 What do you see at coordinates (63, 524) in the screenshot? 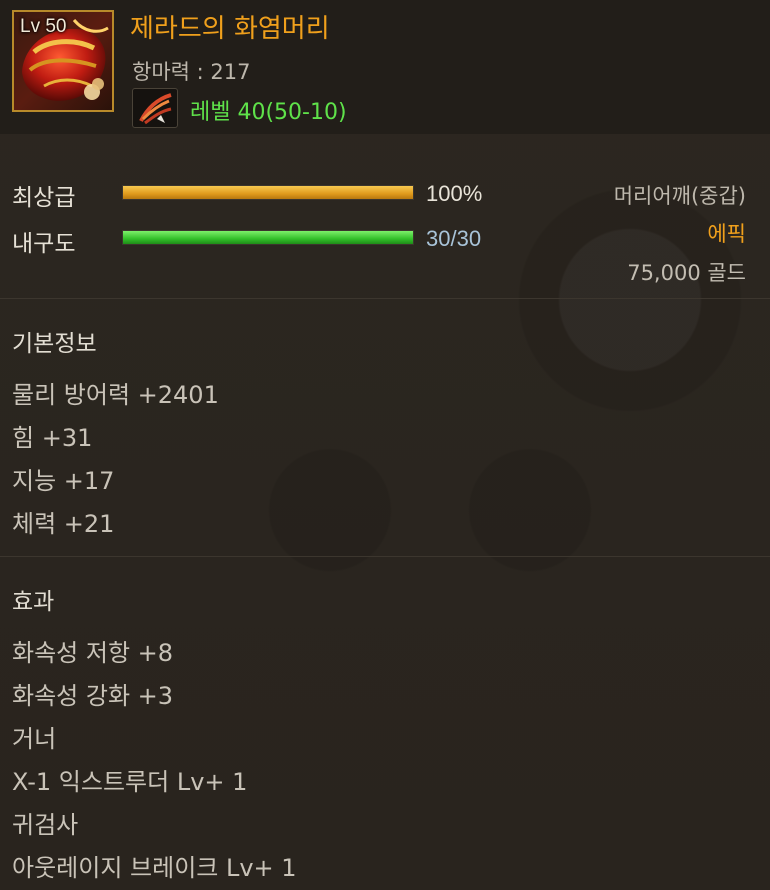
I see `stat-line: 체력 +21` at bounding box center [63, 524].